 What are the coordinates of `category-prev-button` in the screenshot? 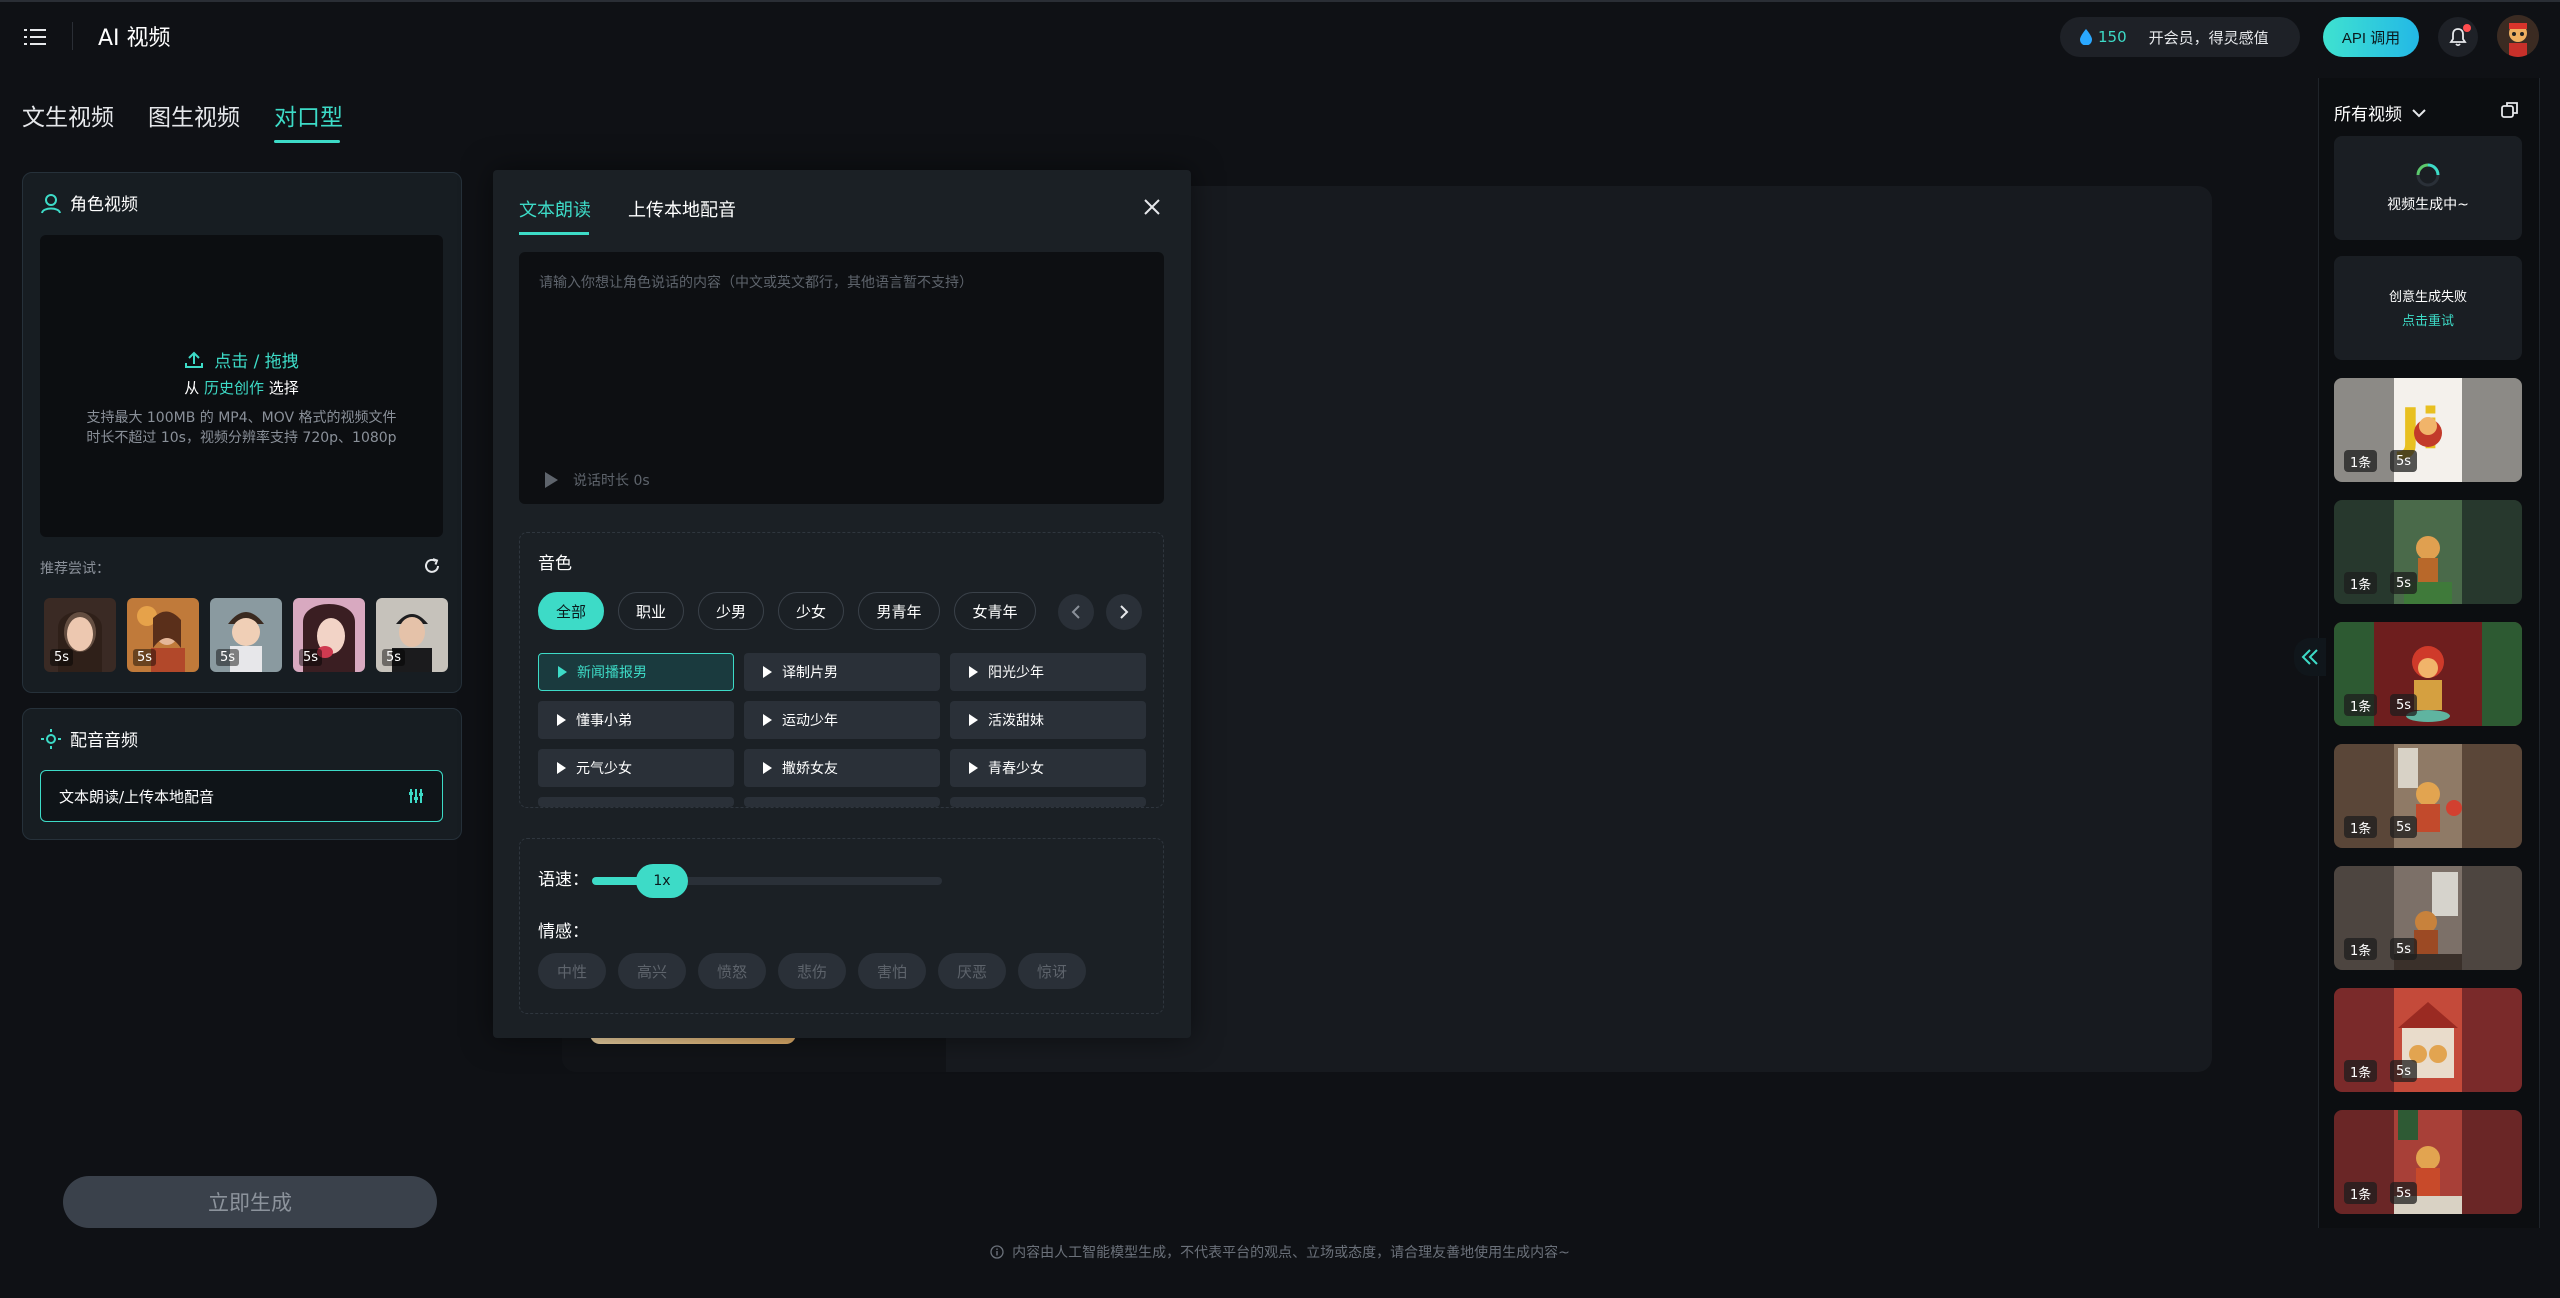 It's located at (1076, 612).